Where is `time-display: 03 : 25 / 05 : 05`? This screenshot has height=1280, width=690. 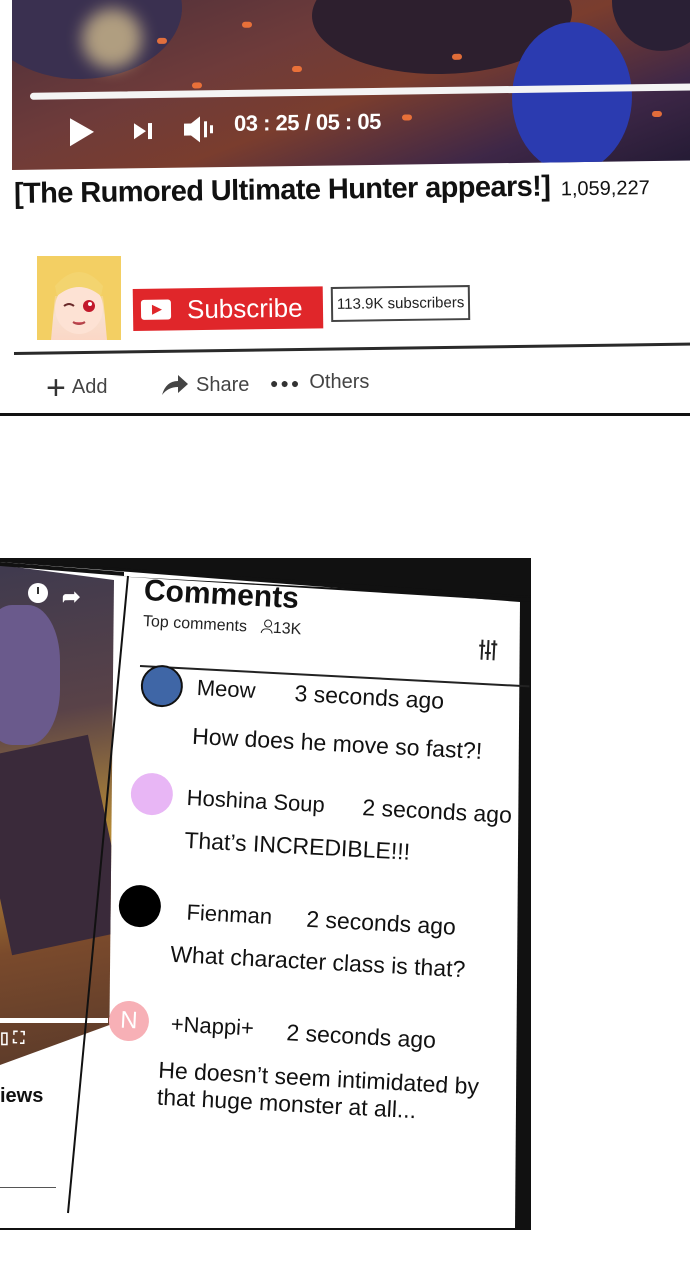
time-display: 03 : 25 / 05 : 05 is located at coordinates (307, 122).